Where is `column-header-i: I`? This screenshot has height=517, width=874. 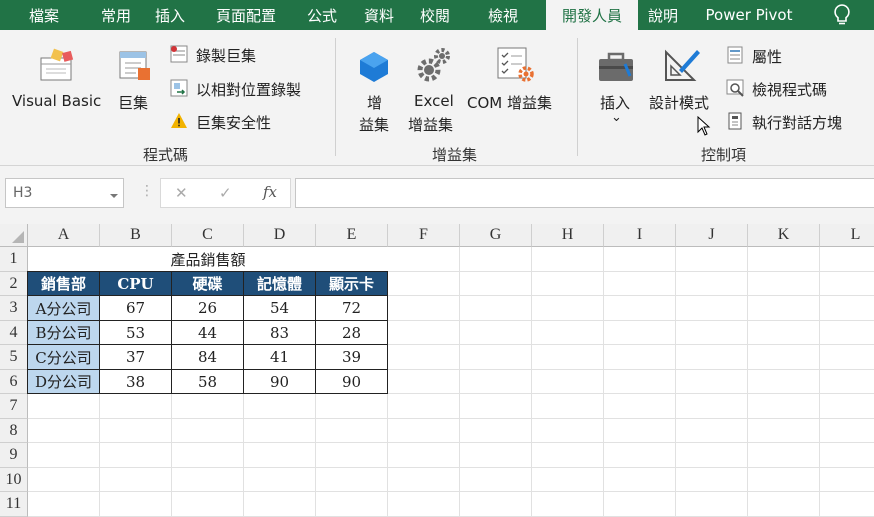
column-header-i: I is located at coordinates (640, 235).